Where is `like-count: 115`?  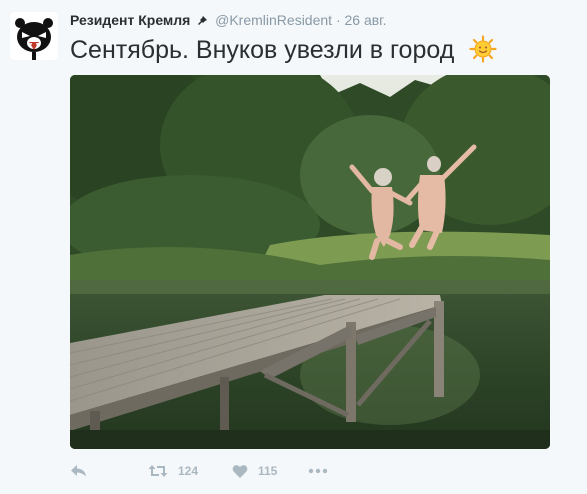 like-count: 115 is located at coordinates (268, 471).